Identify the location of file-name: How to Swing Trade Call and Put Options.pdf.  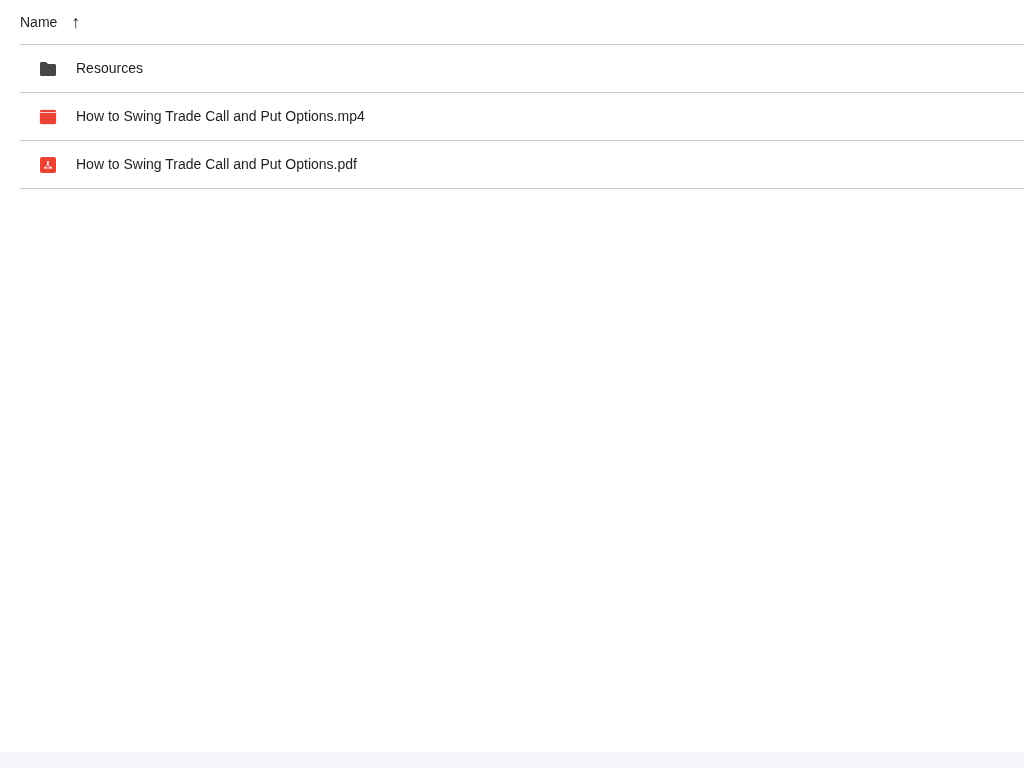
(216, 164).